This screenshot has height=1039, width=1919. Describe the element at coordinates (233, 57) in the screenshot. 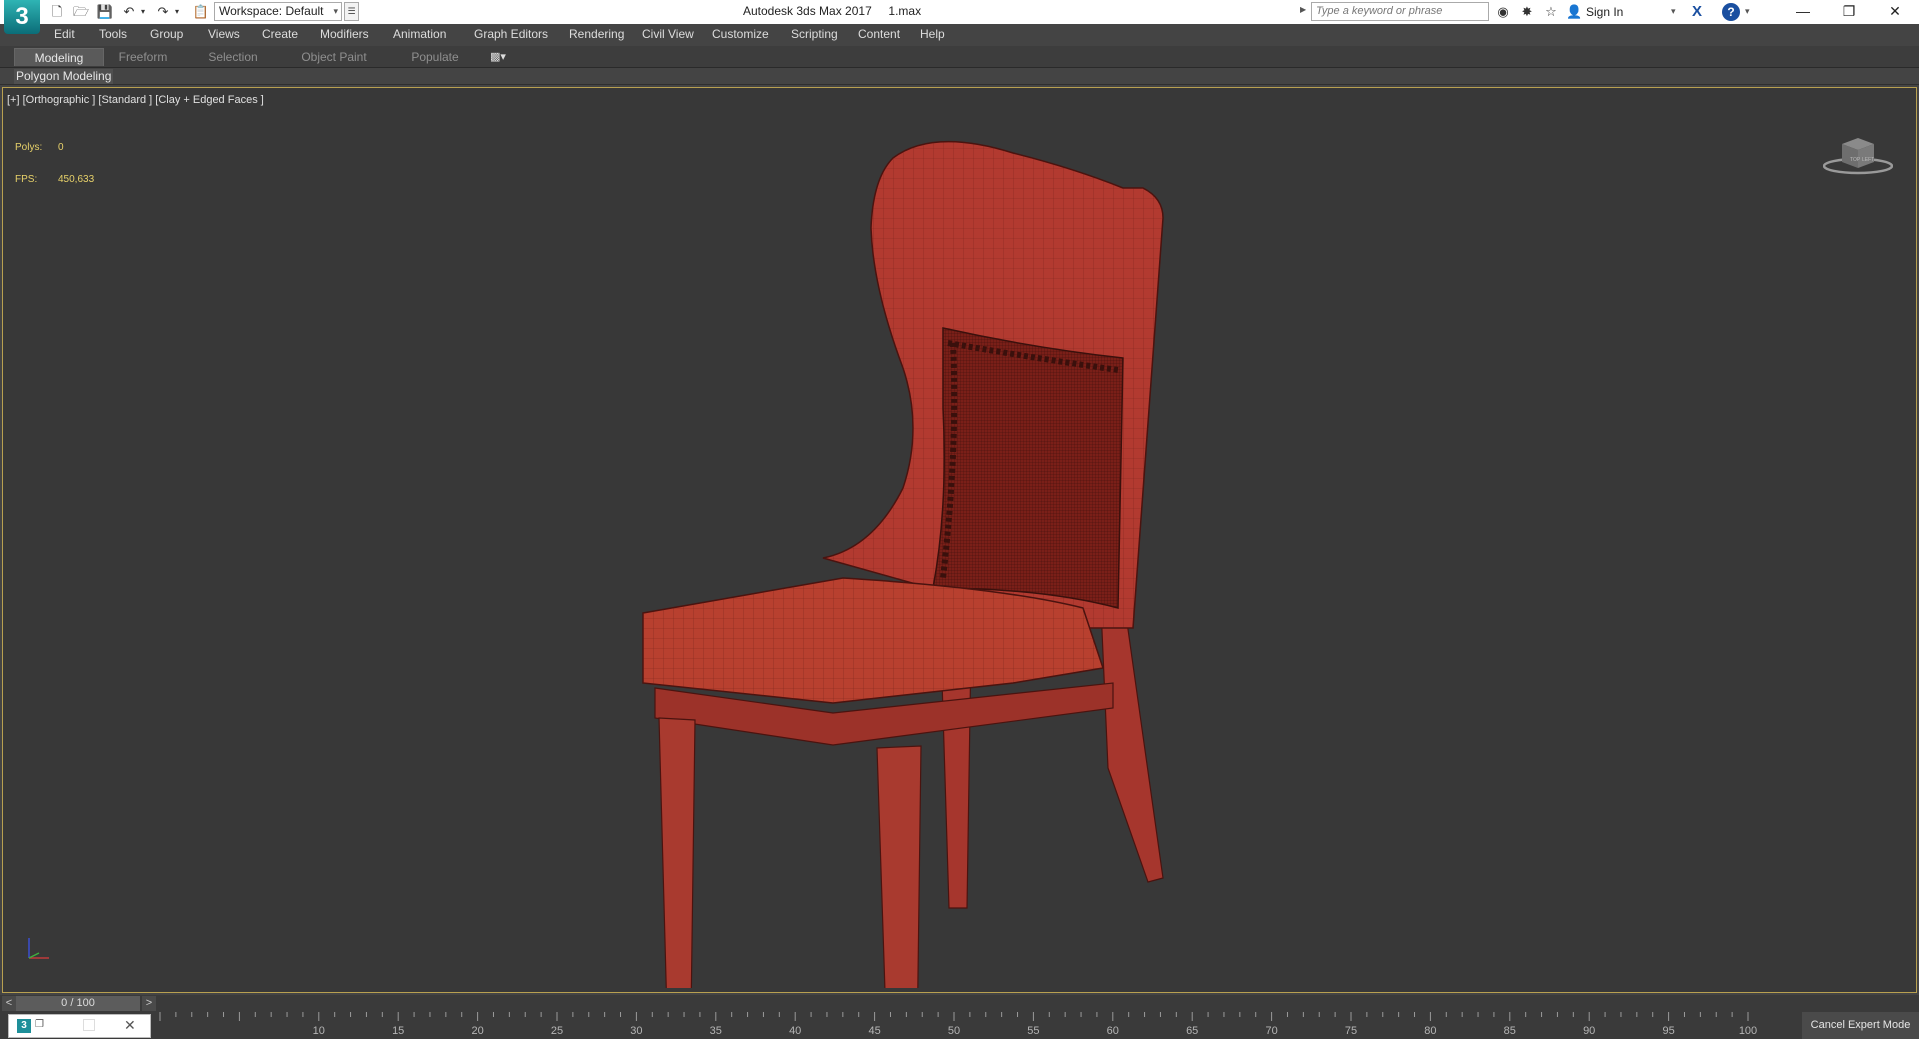

I see `tab-selection: Selection` at that location.